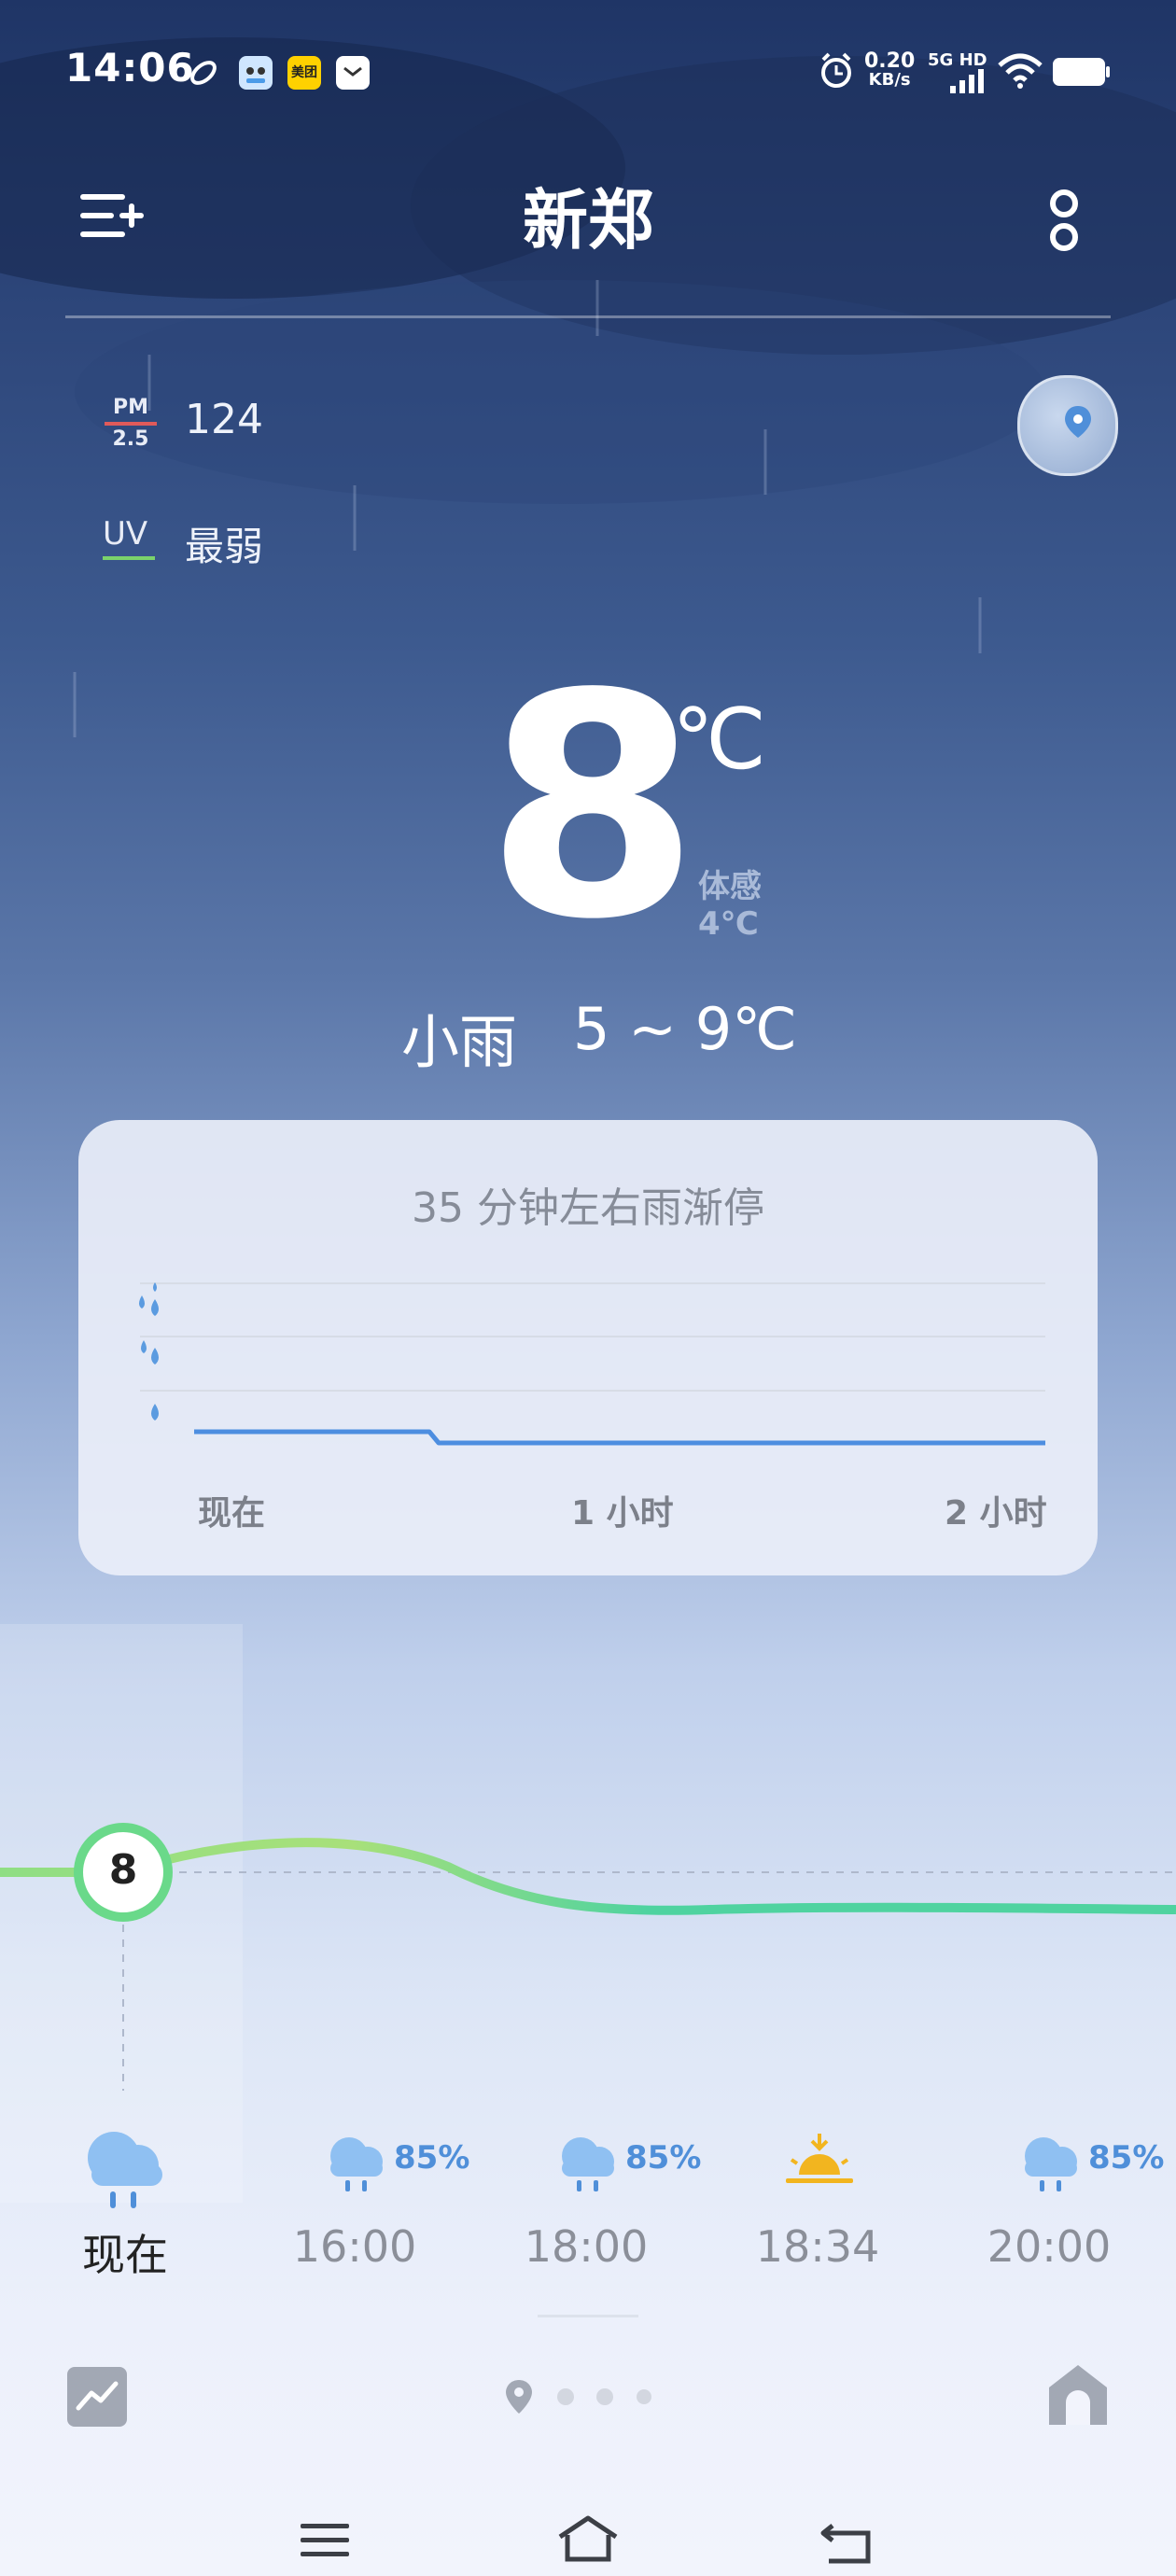  Describe the element at coordinates (224, 419) in the screenshot. I see `pm25-value: 124` at that location.